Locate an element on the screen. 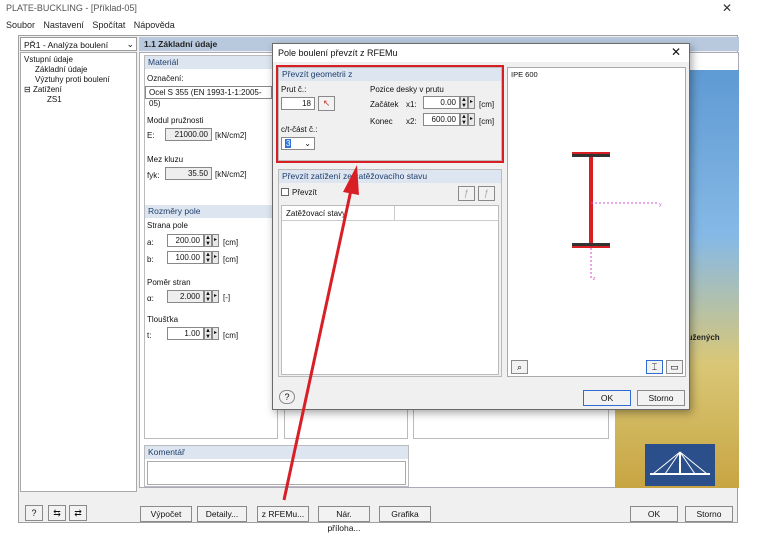  formula-icon: ƒ is located at coordinates (466, 193).